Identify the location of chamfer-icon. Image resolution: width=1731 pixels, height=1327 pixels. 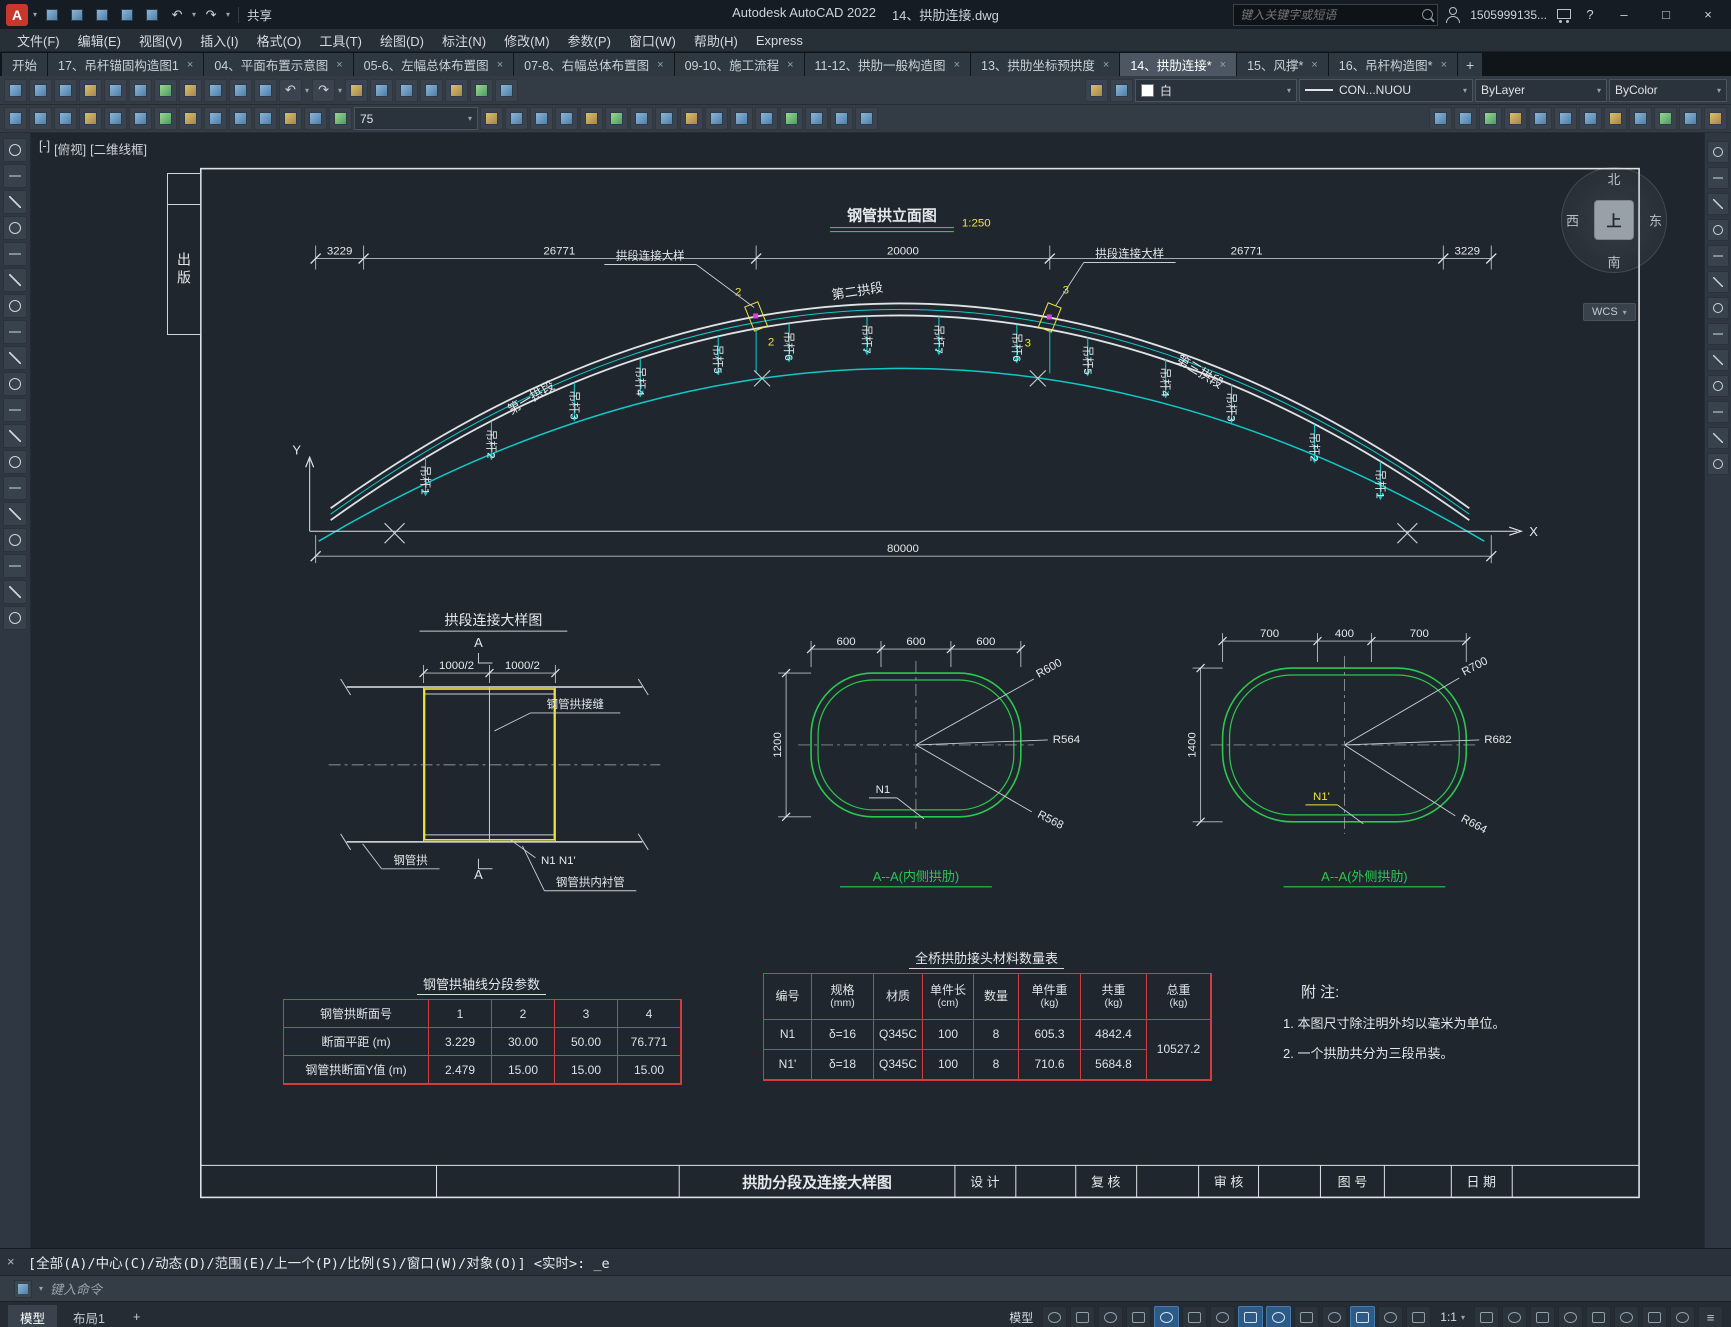
(816, 118).